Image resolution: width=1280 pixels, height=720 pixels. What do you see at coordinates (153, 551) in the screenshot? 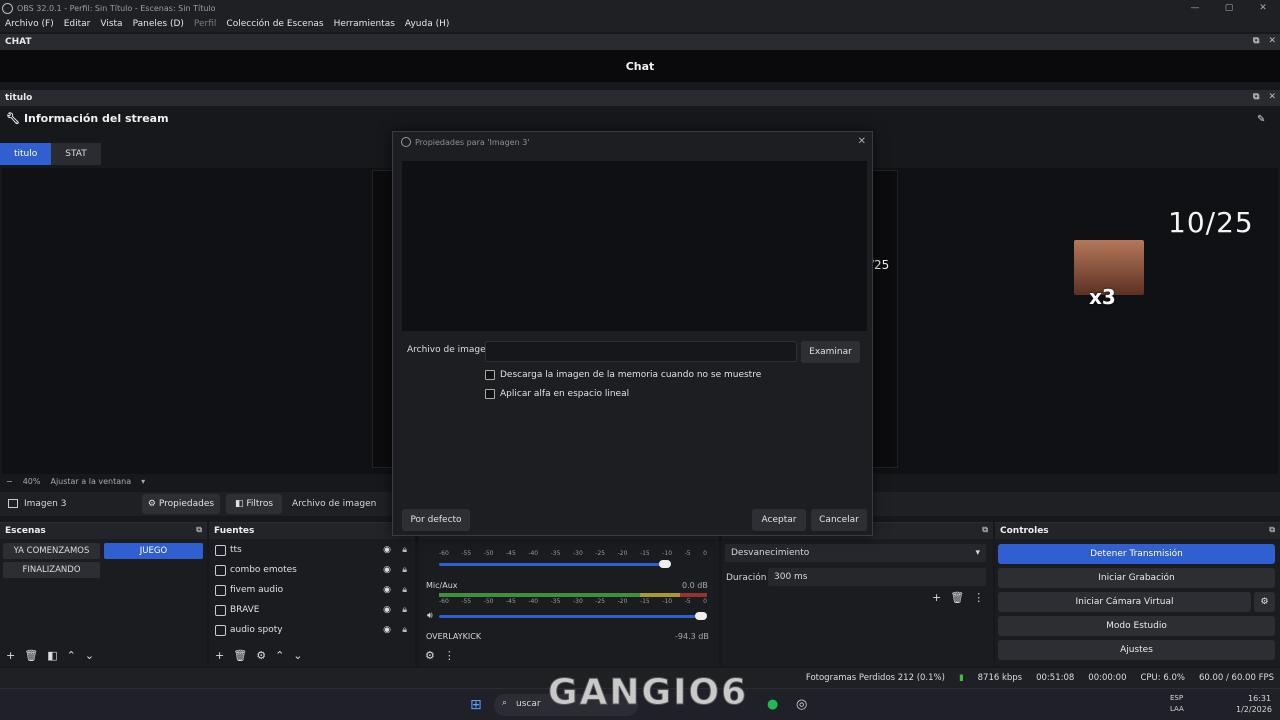
I see `scene-item: JUEGO` at bounding box center [153, 551].